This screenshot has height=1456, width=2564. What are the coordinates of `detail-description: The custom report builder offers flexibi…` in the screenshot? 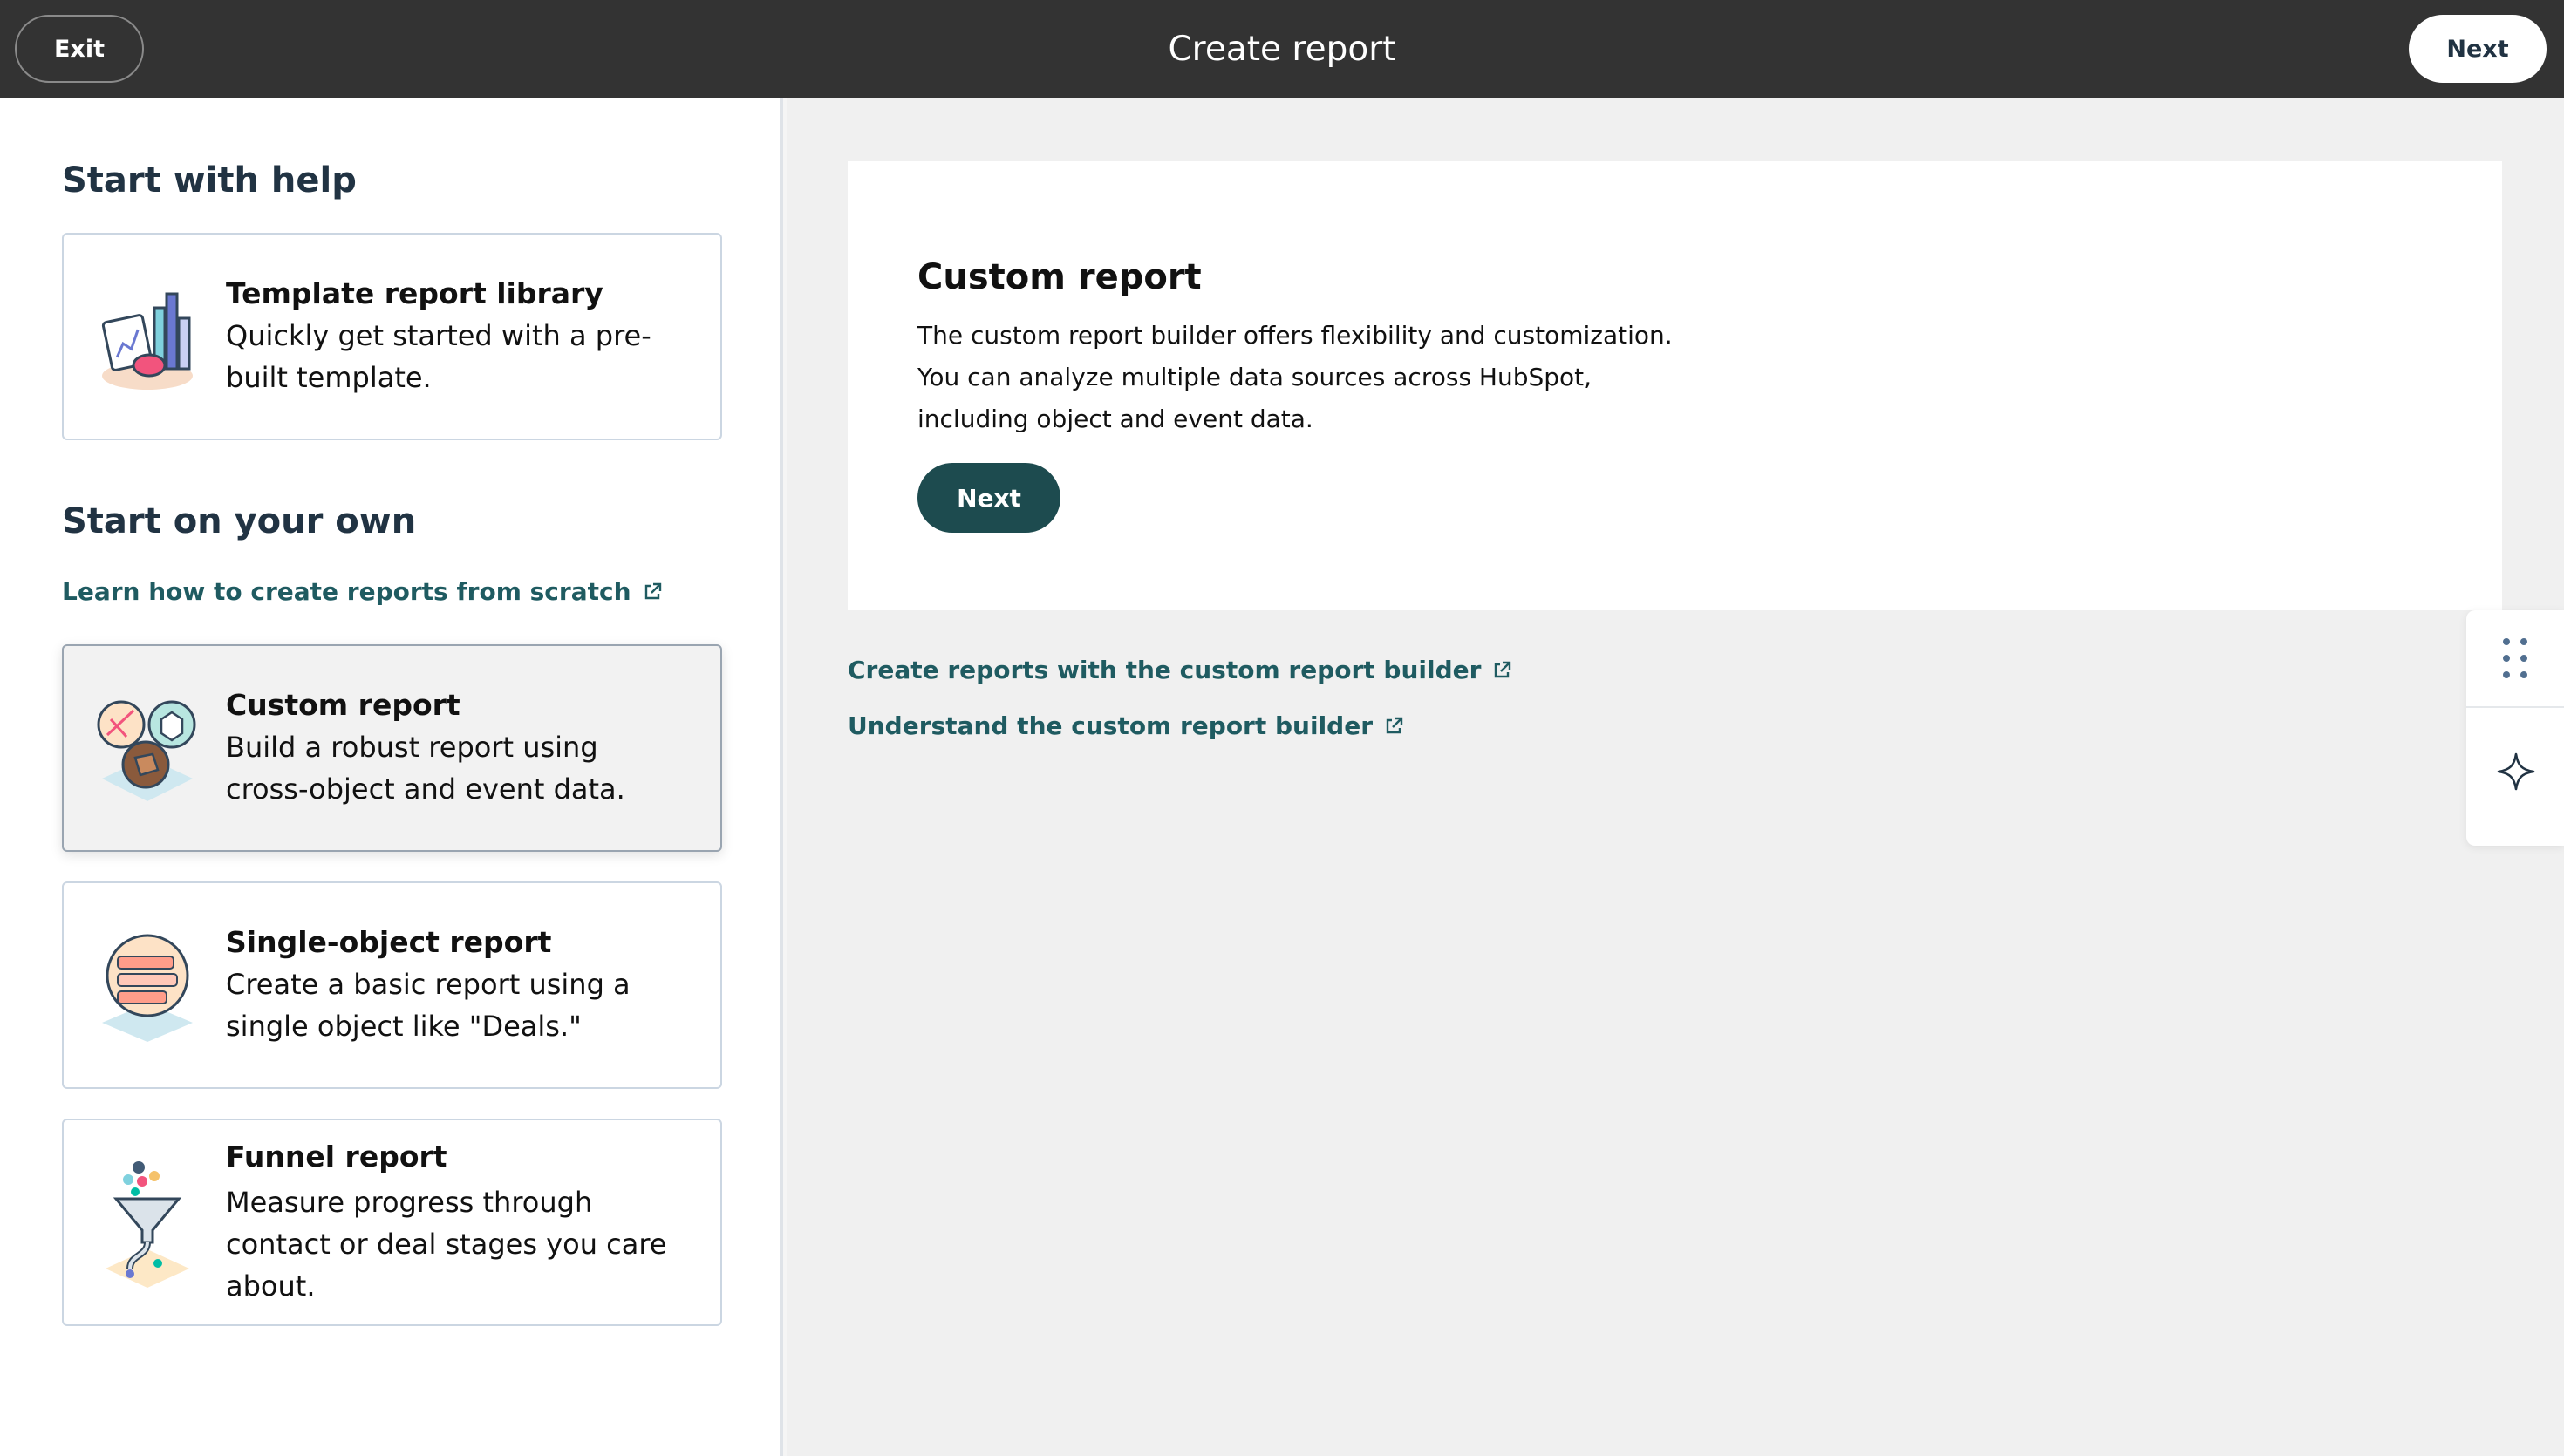 It's located at (1295, 377).